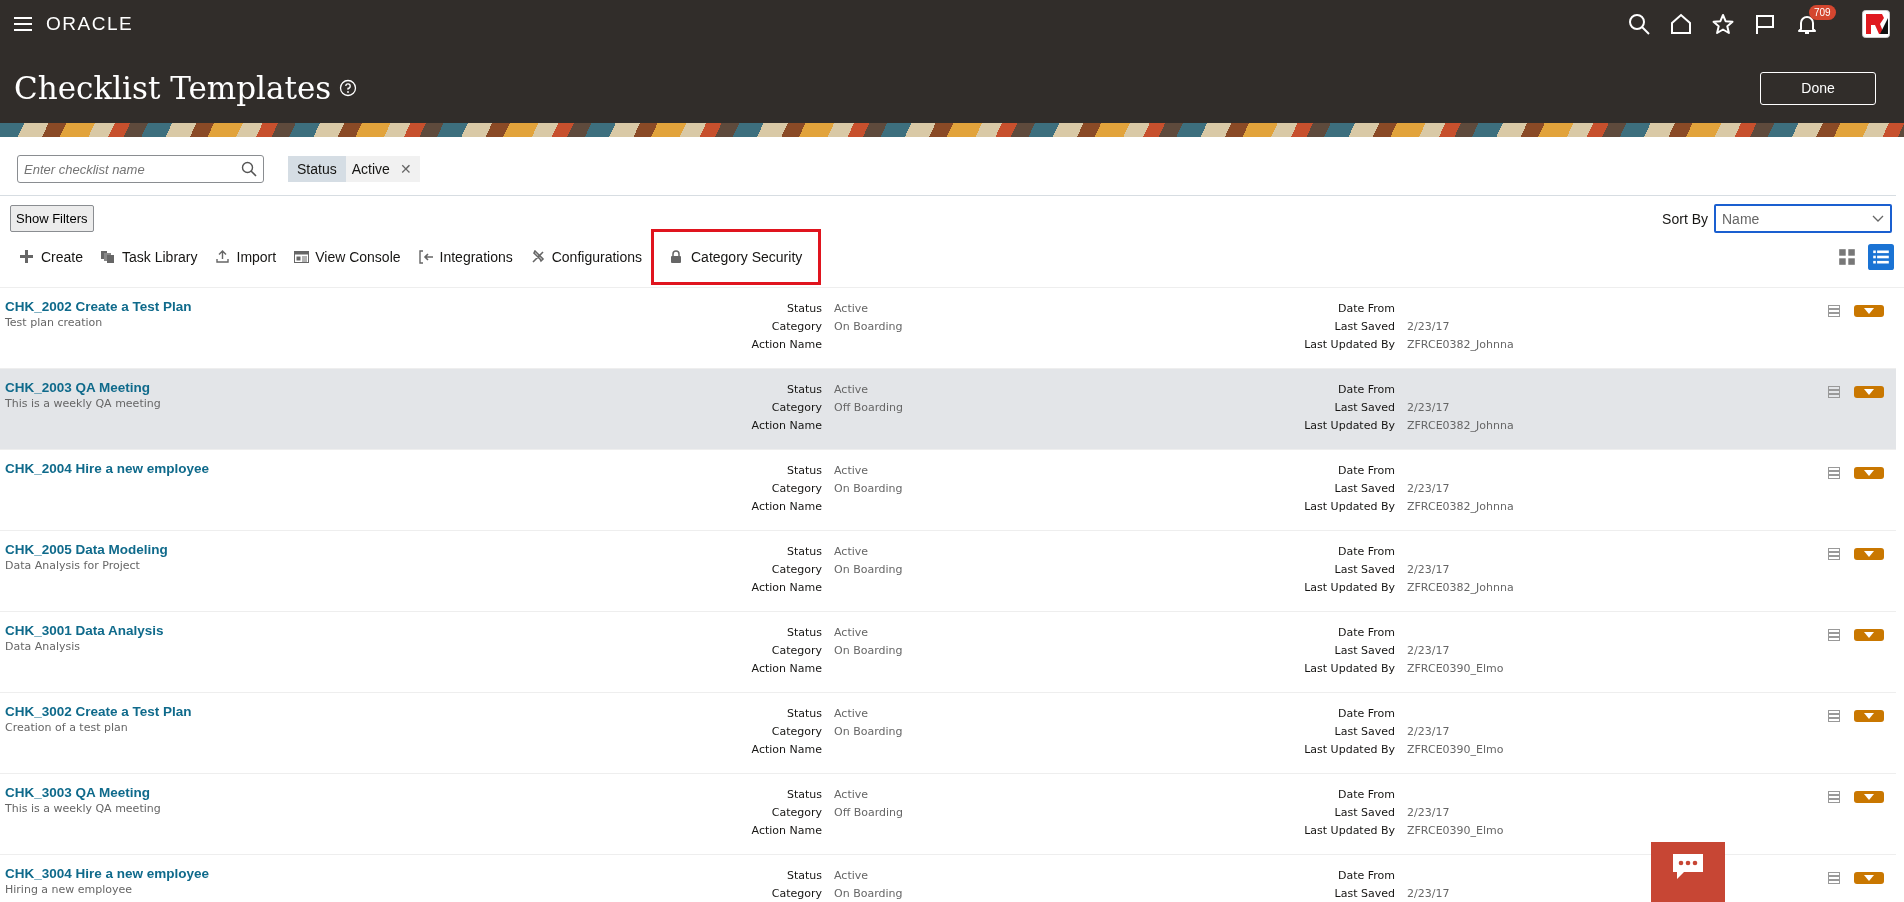  What do you see at coordinates (736, 257) in the screenshot?
I see `toolbar-button: Category Security` at bounding box center [736, 257].